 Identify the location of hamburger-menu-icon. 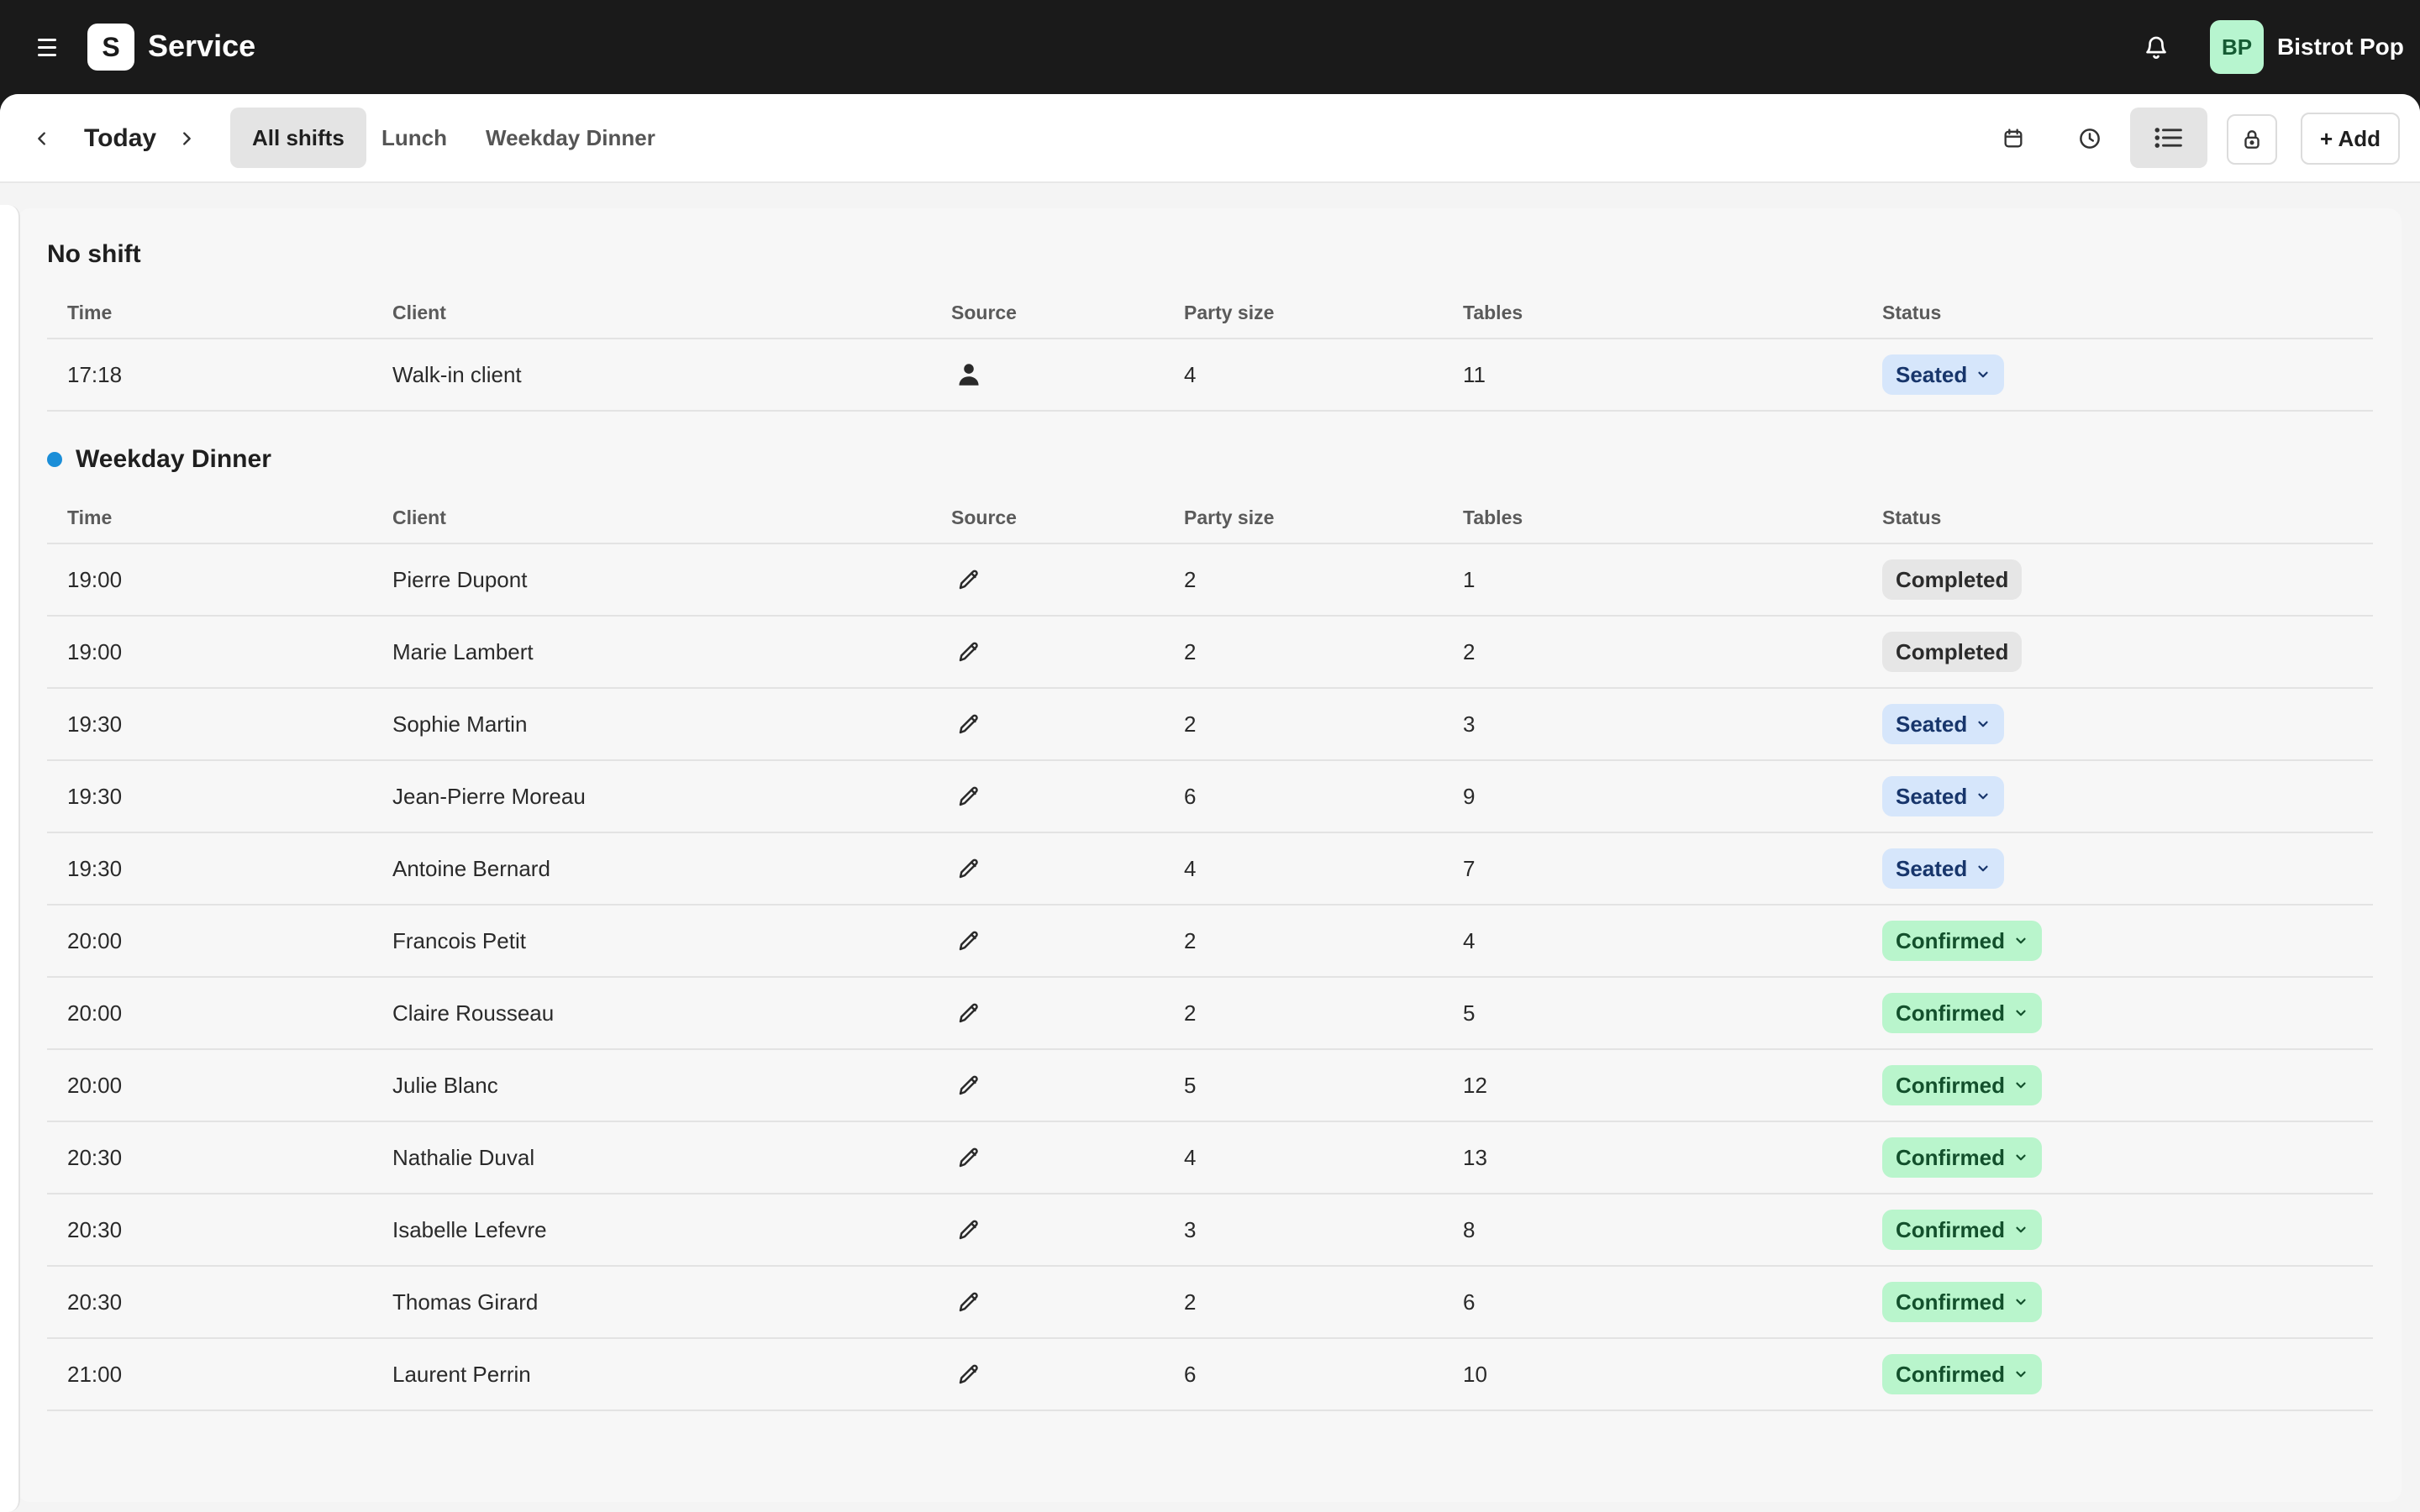
(47, 47).